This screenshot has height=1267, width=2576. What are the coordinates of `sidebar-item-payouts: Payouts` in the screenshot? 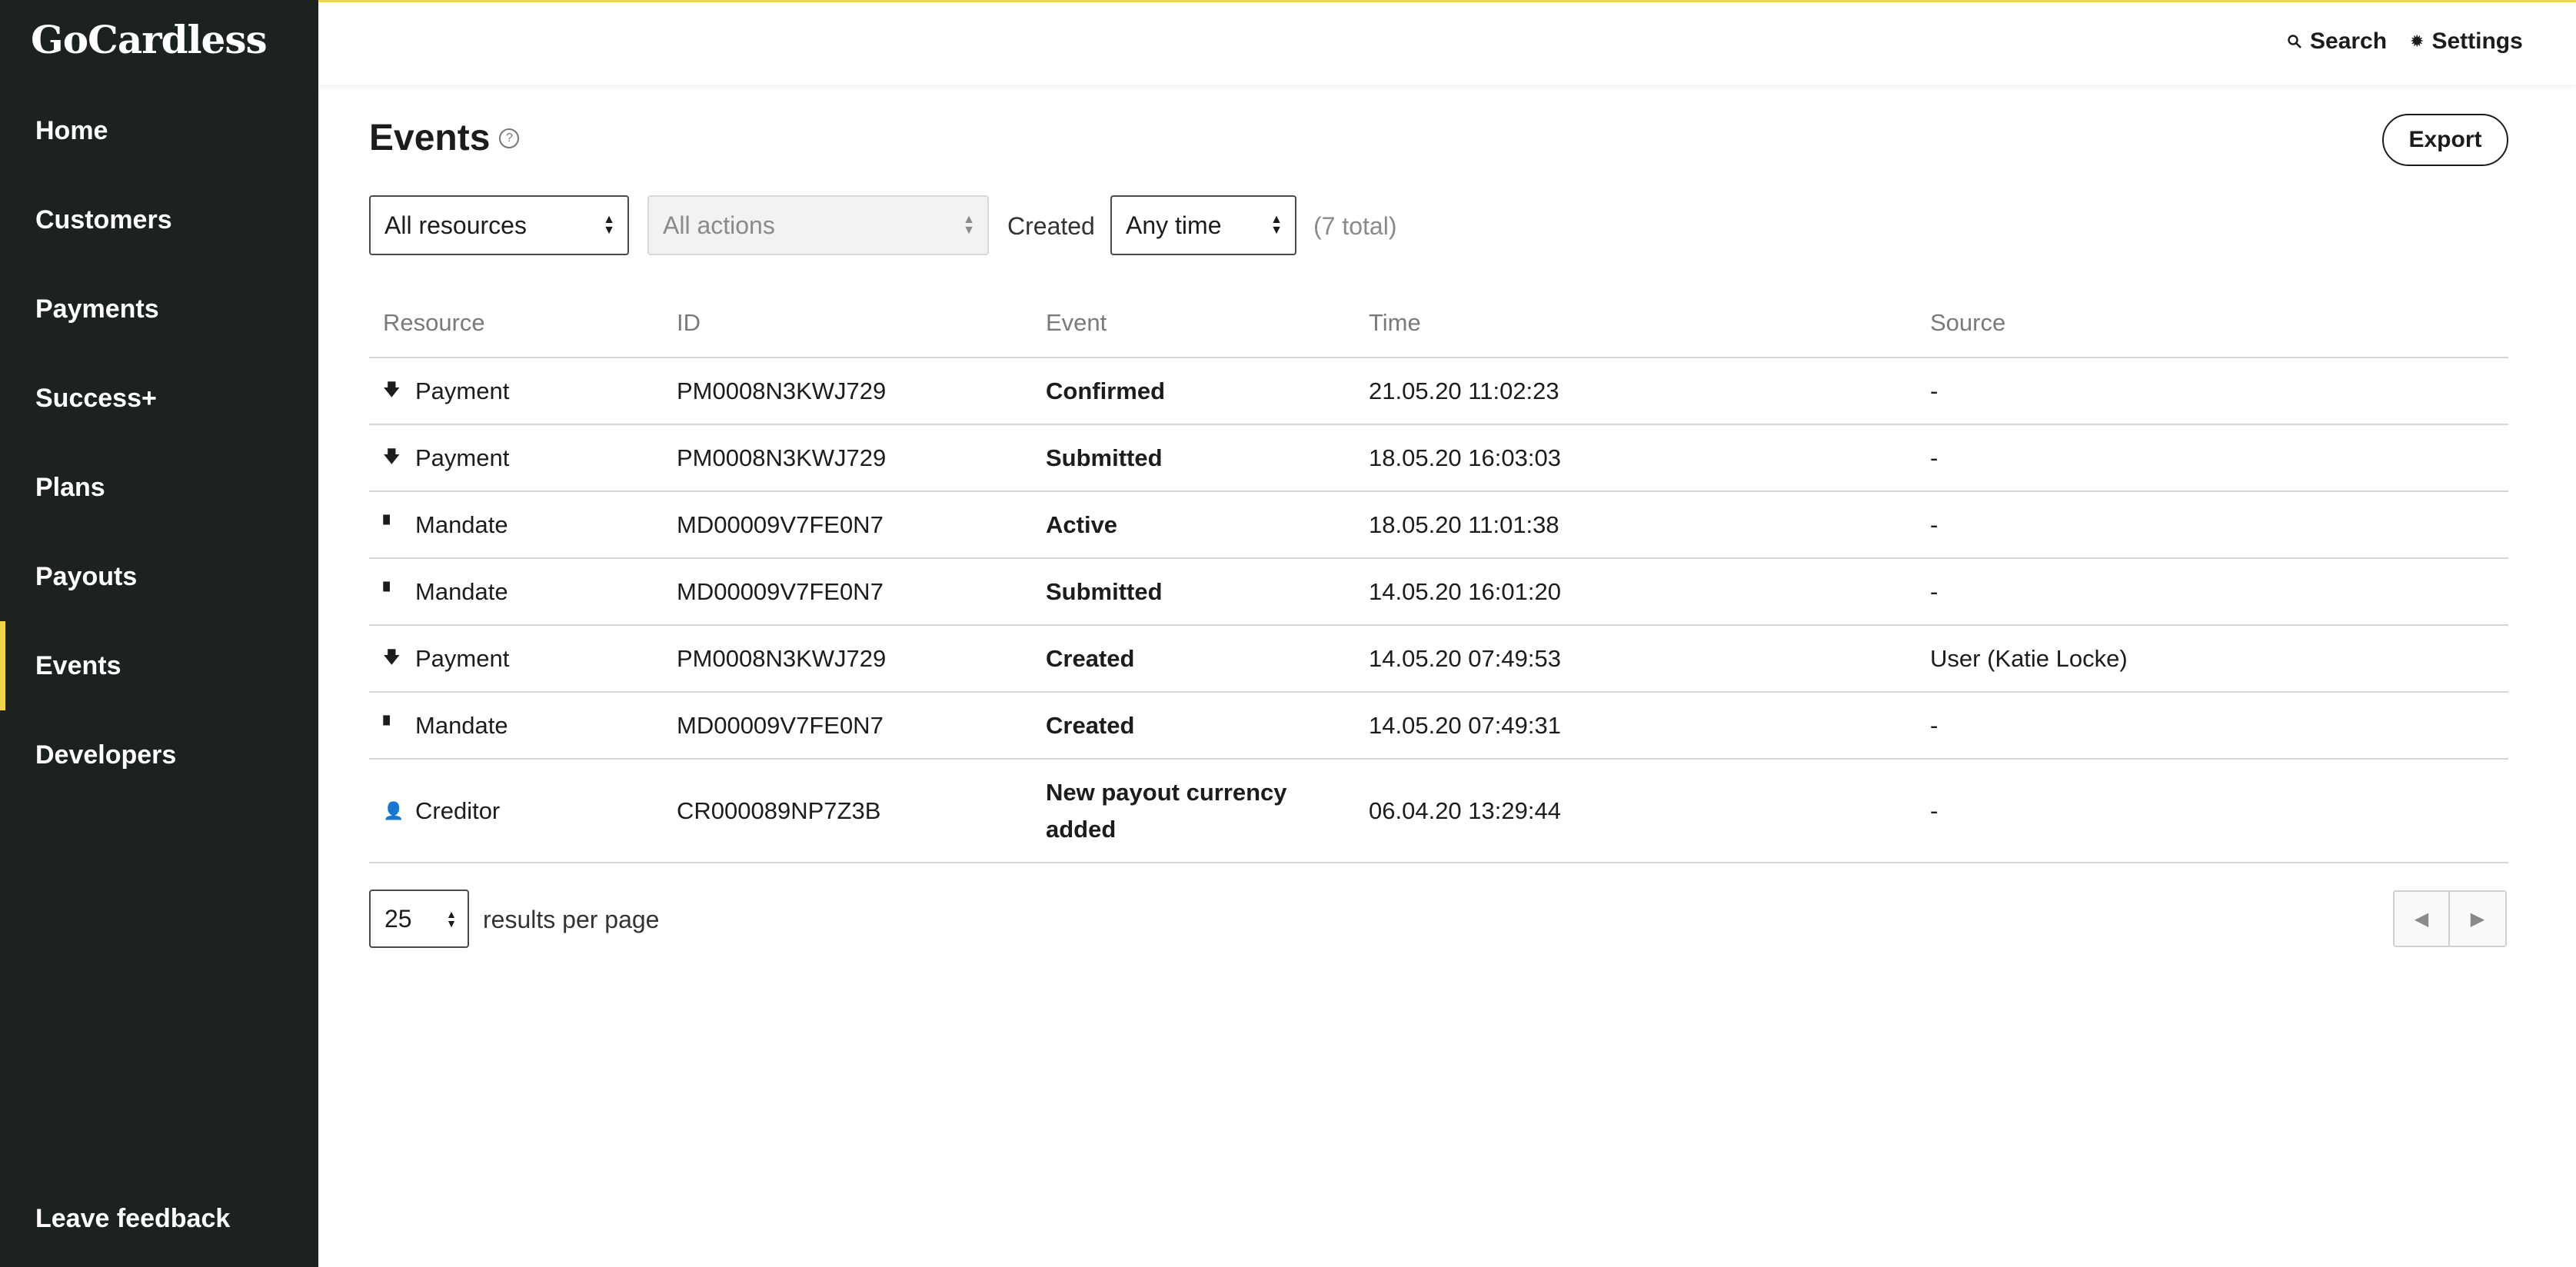 It's located at (159, 577).